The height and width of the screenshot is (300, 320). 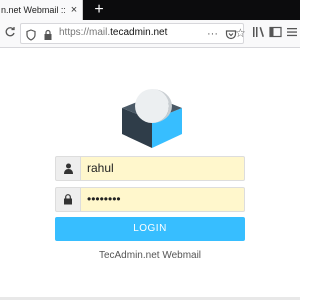 I want to click on new-tab-button: +, so click(x=99, y=10).